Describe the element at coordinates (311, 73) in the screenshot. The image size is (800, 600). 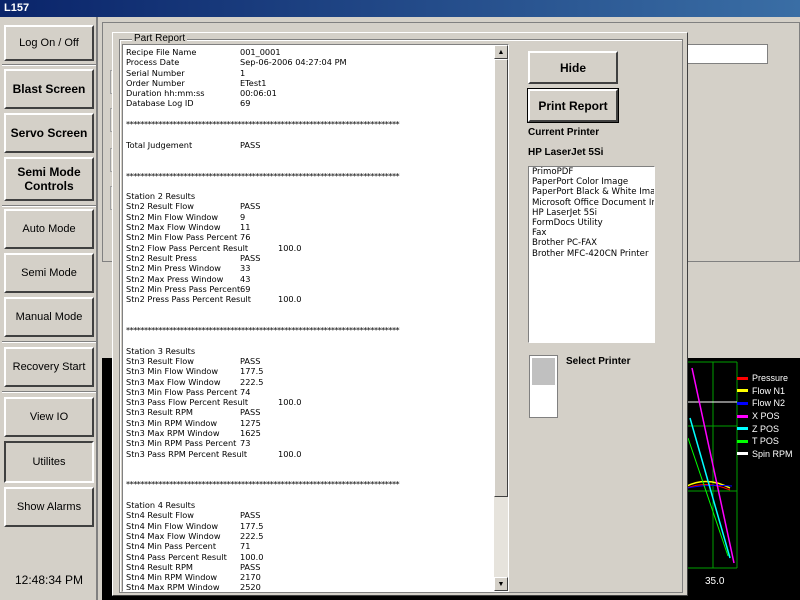
I see `report-line: Serial Number 1` at that location.